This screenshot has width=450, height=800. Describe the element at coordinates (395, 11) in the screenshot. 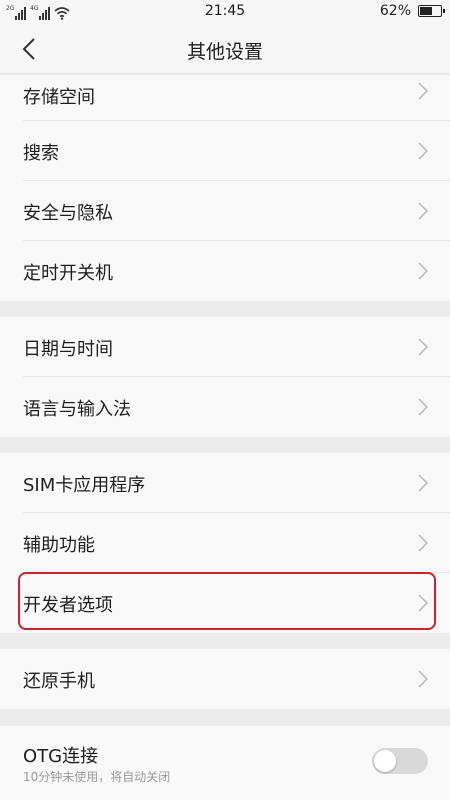

I see `battery-percent: 62%` at that location.